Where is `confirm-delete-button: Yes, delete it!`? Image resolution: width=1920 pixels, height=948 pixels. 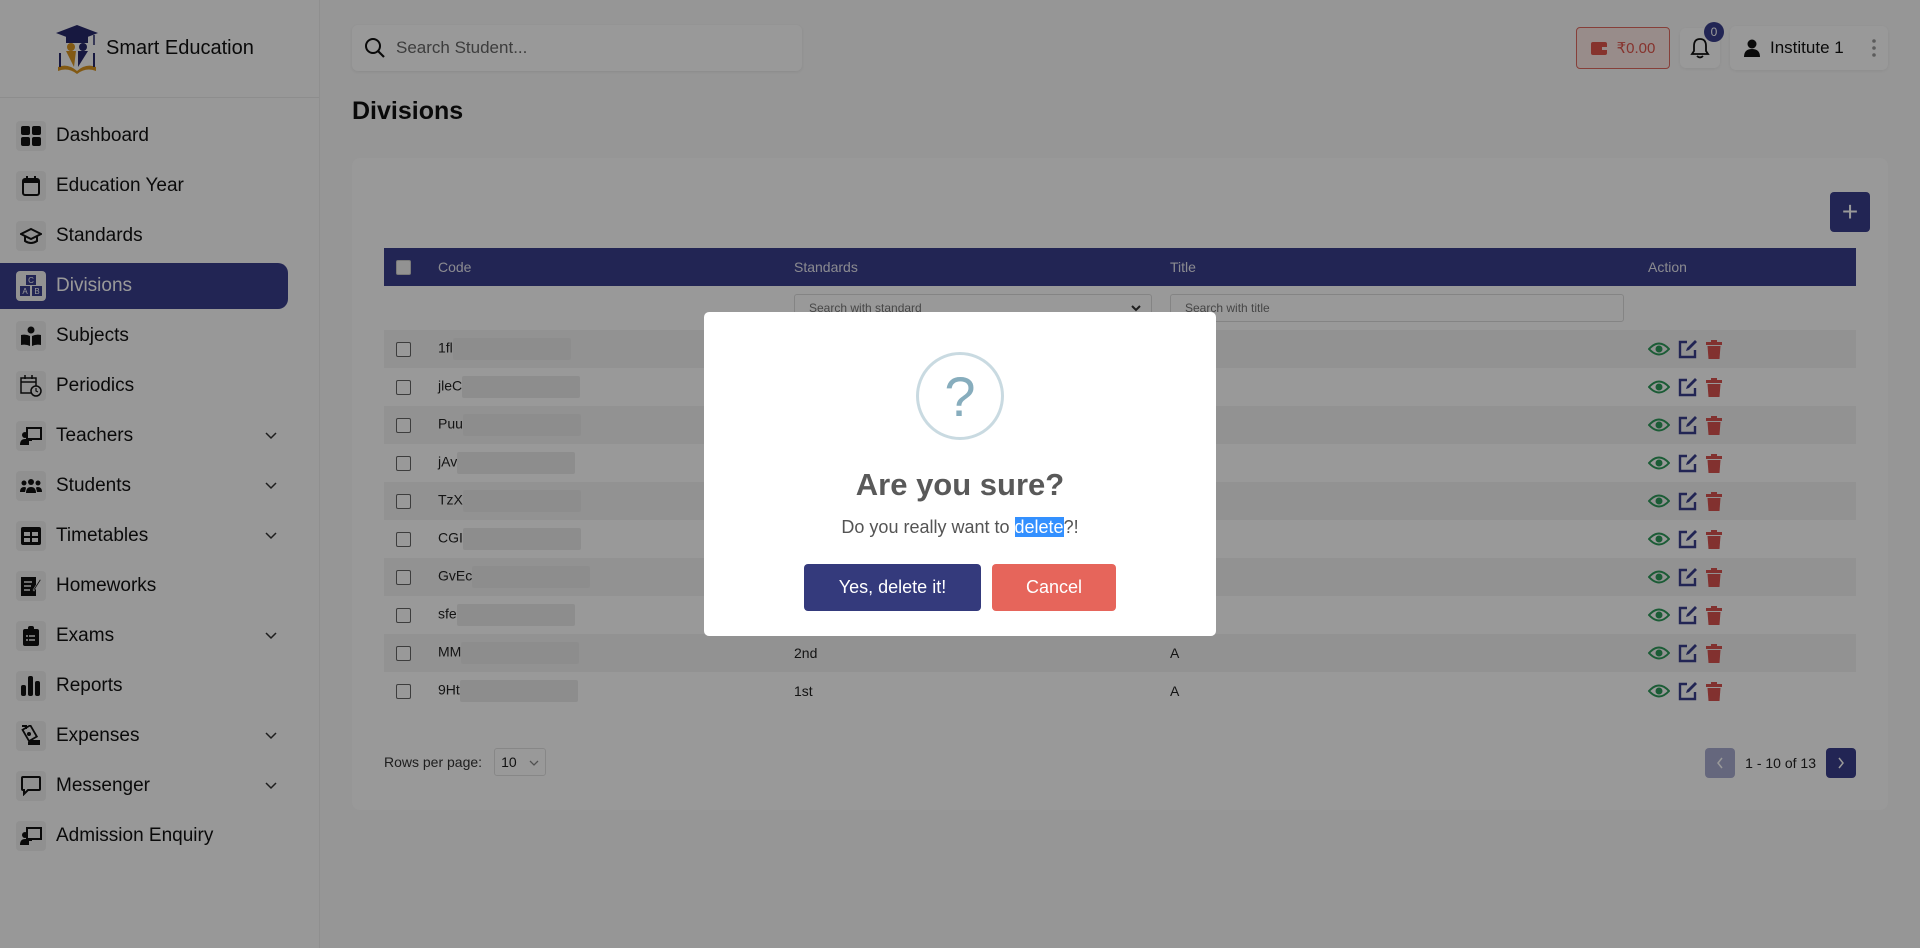 confirm-delete-button: Yes, delete it! is located at coordinates (892, 587).